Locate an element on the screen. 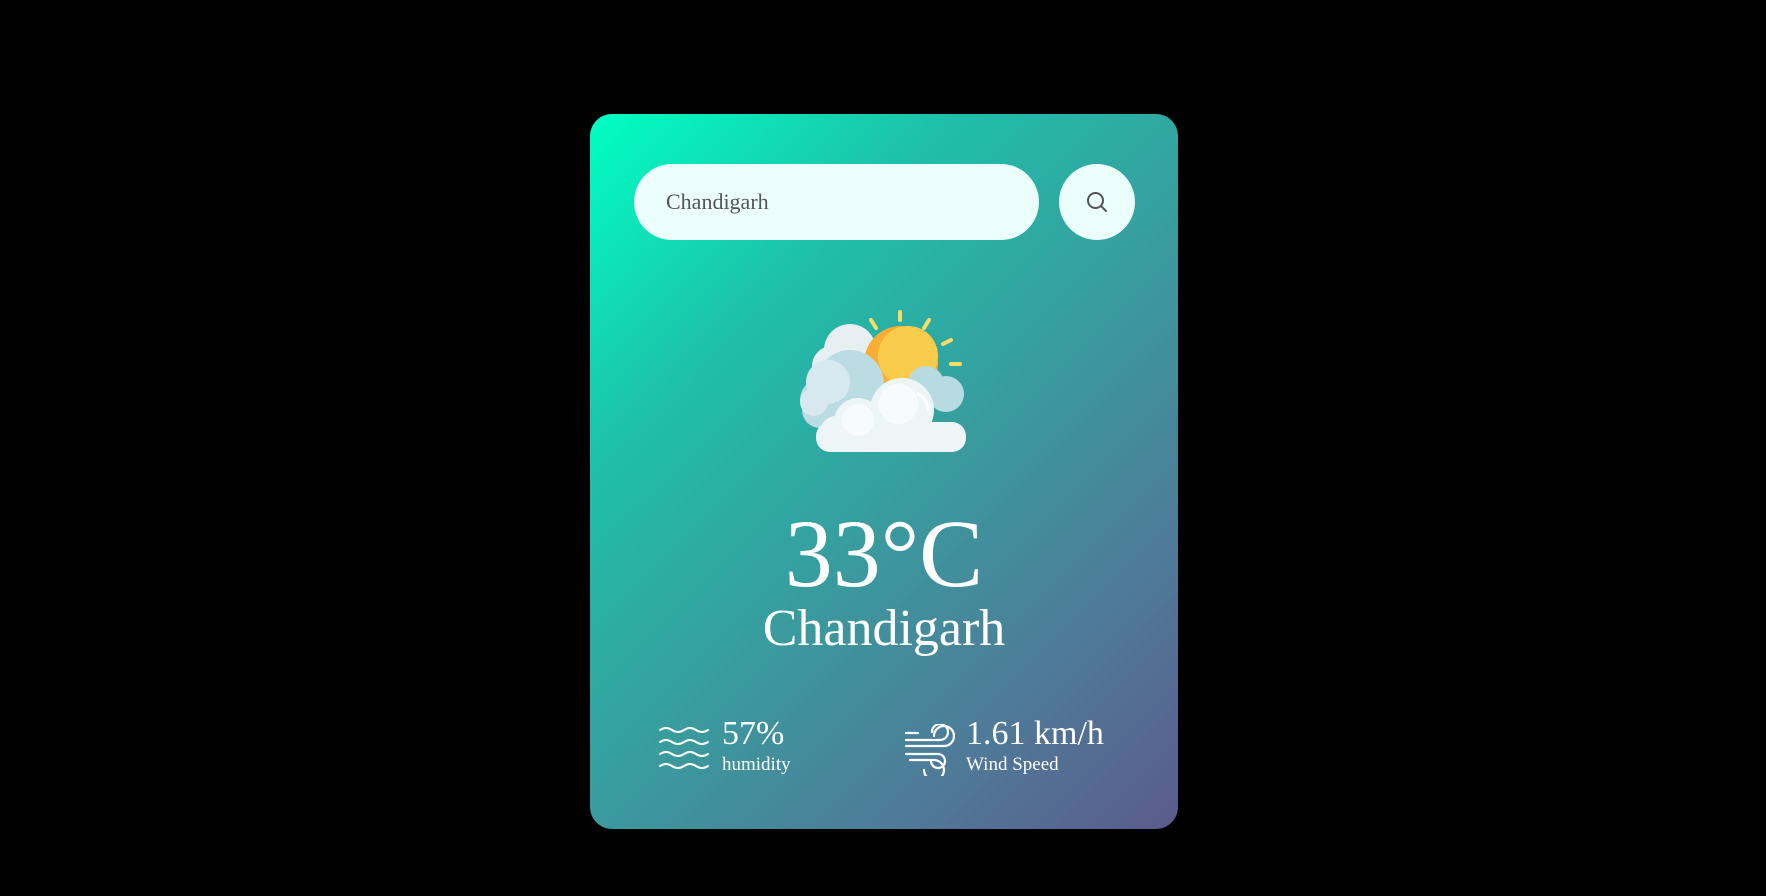 Image resolution: width=1766 pixels, height=896 pixels. humidity-label: humidity is located at coordinates (756, 764).